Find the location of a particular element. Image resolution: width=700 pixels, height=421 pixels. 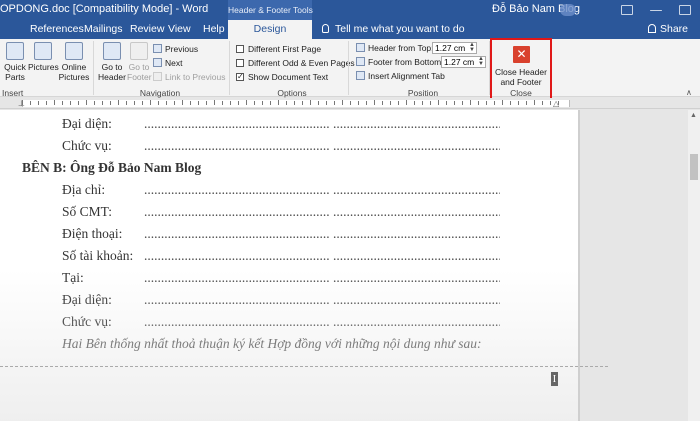

horizontal-ruler: ⊥ △ is located at coordinates (350, 103).